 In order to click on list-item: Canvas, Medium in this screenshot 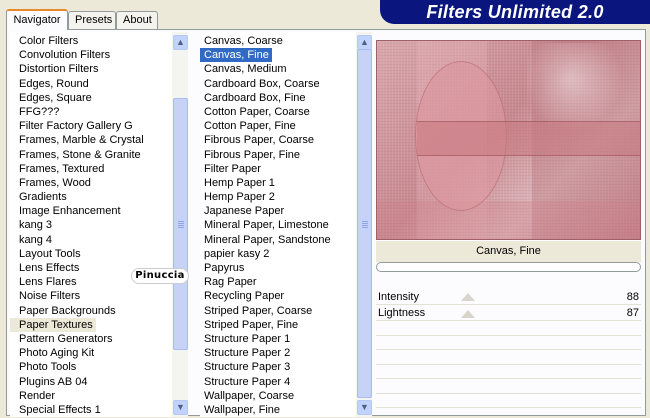, I will do `click(278, 69)`.